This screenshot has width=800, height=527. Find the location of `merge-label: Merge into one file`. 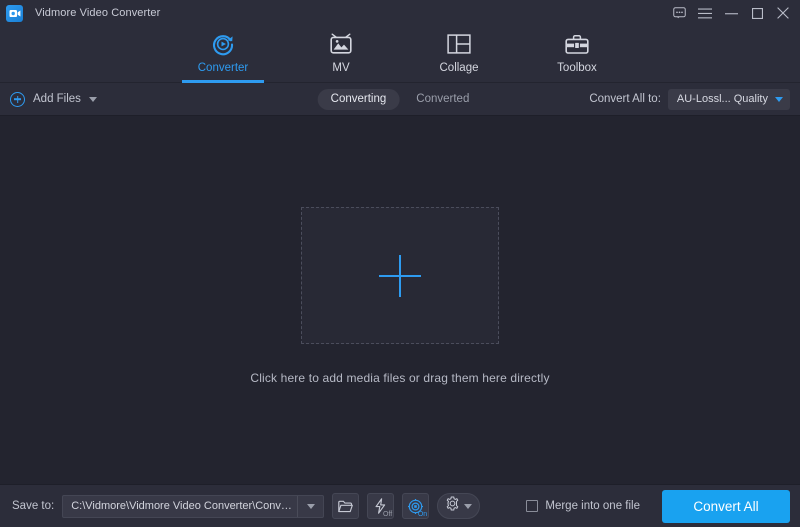

merge-label: Merge into one file is located at coordinates (592, 506).